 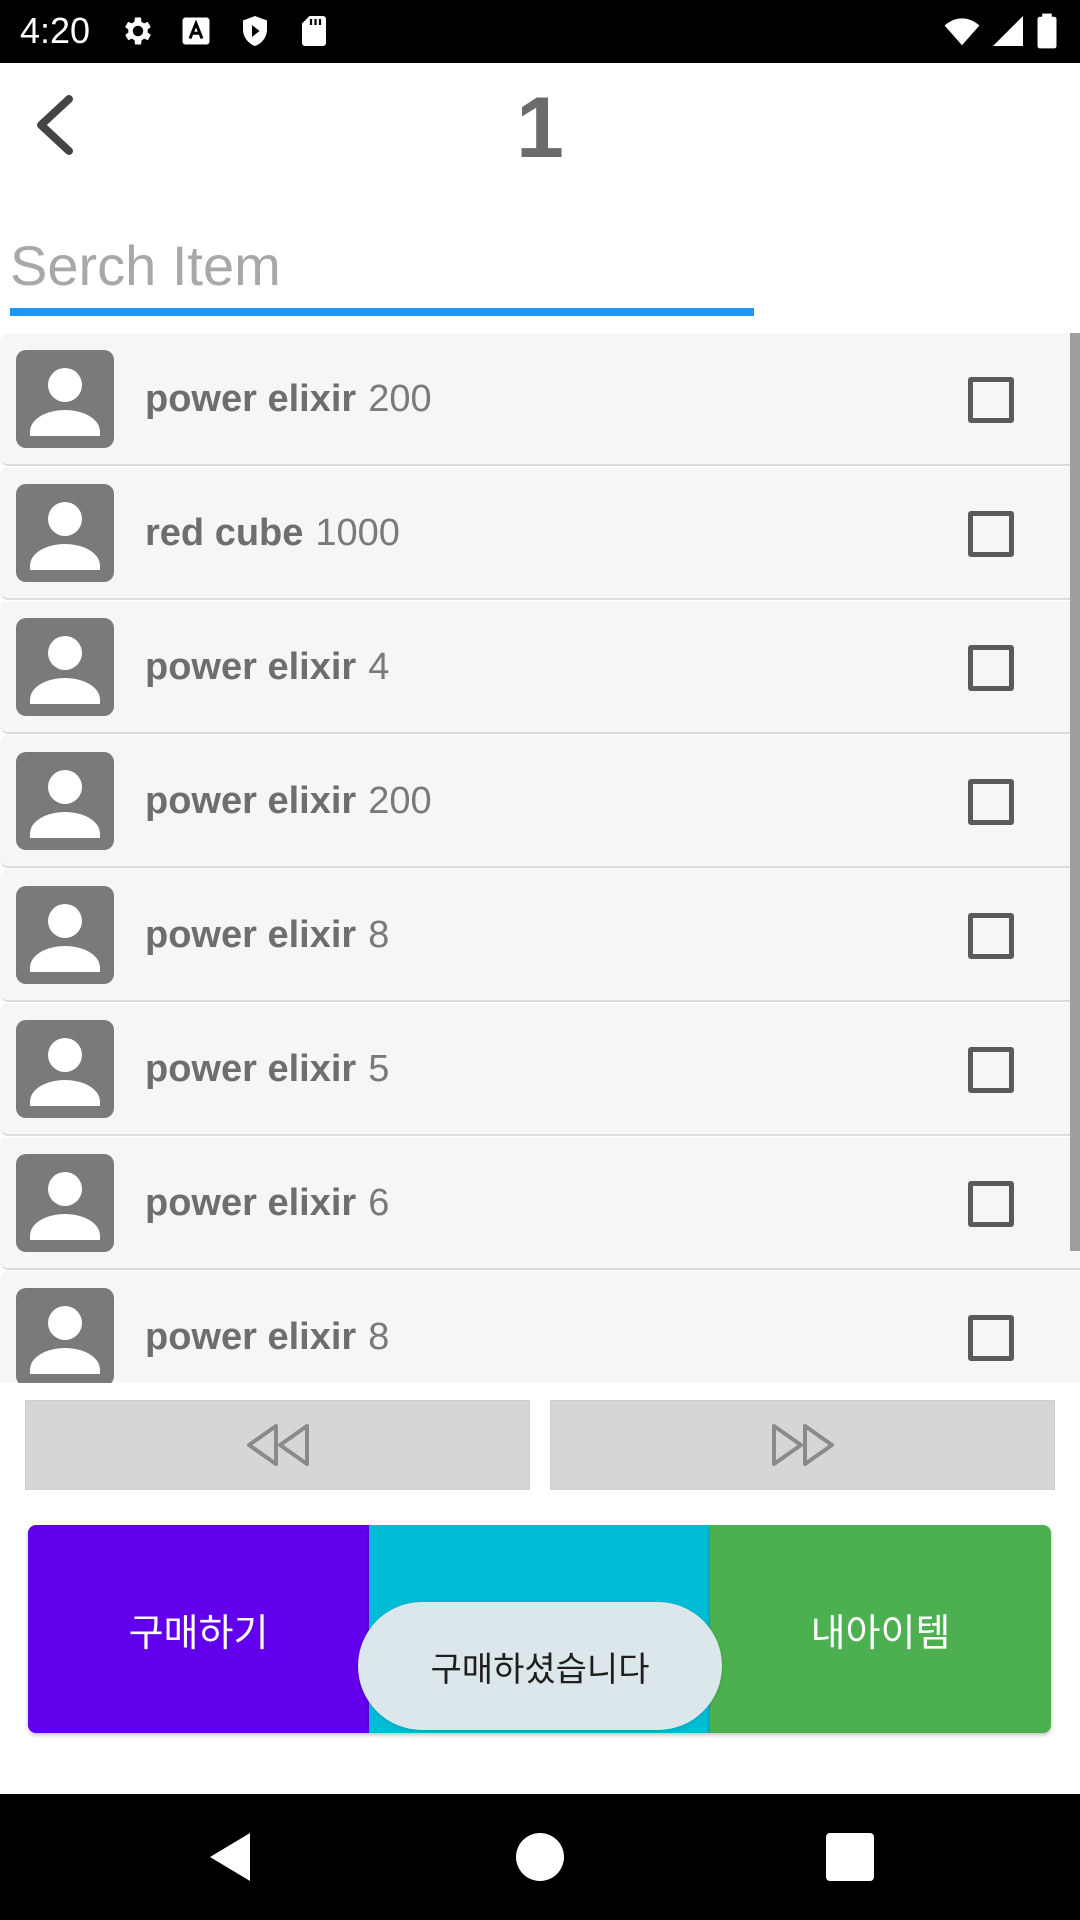 I want to click on toast-message: 구매하셨습니다, so click(x=540, y=1666).